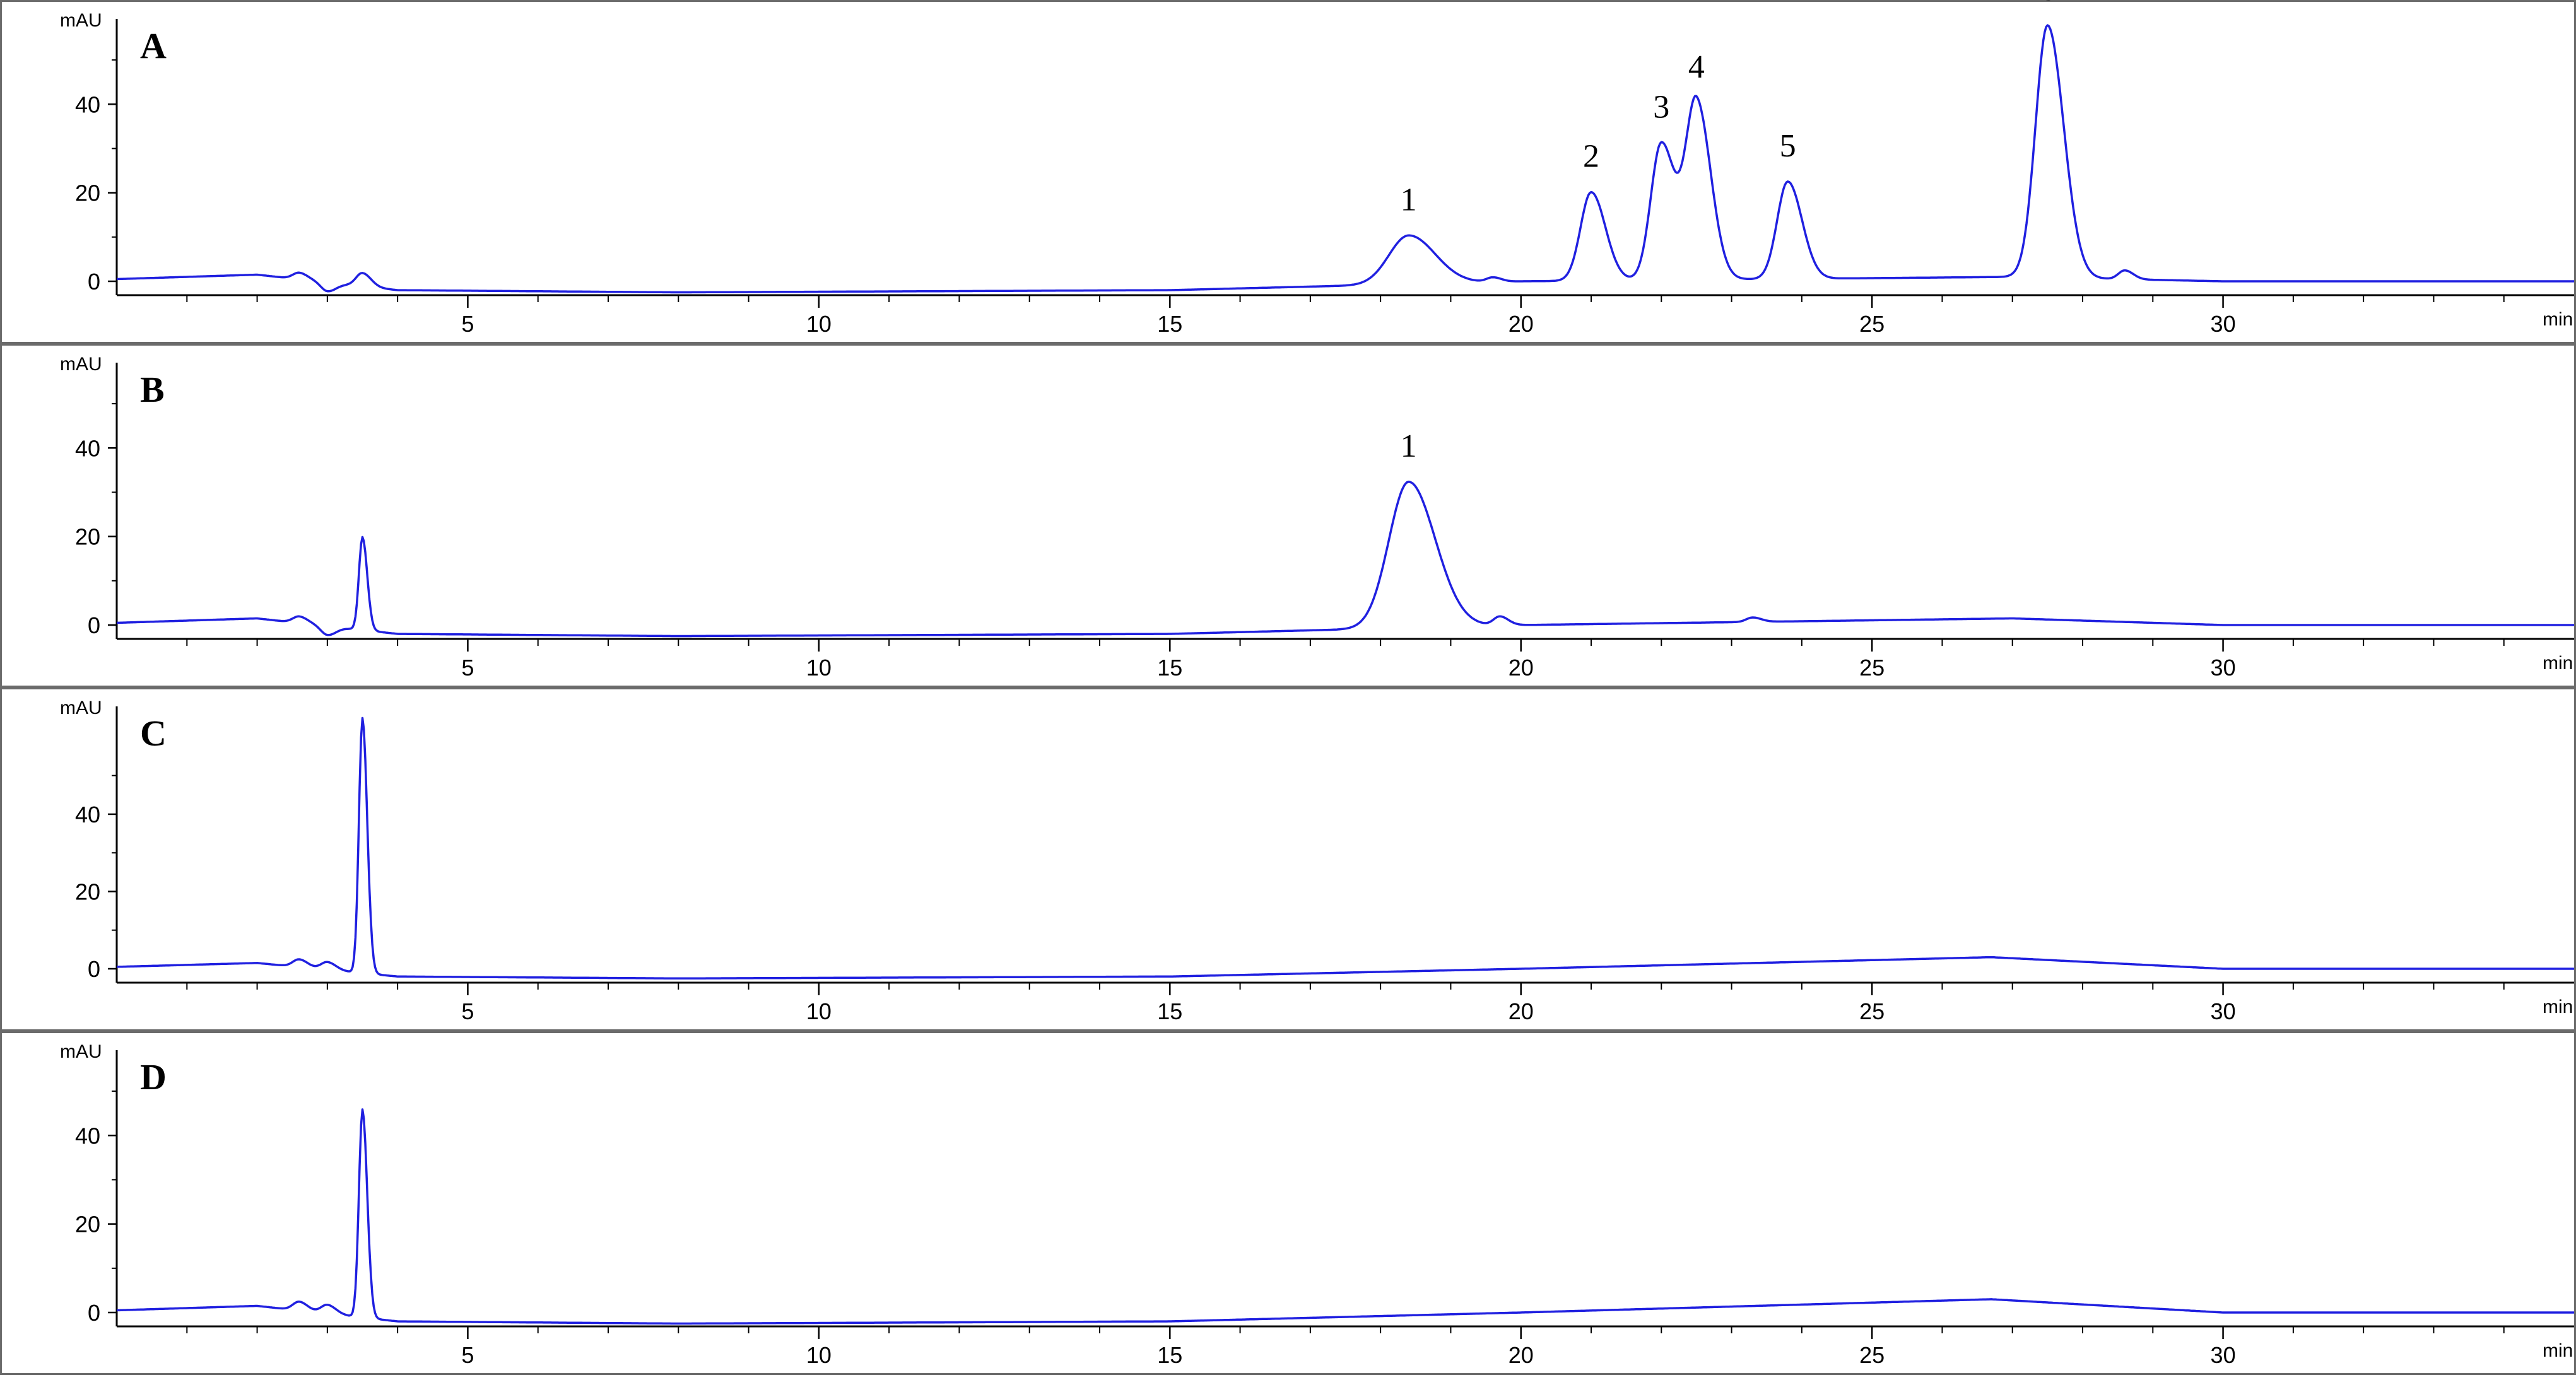 This screenshot has height=1380, width=2576. What do you see at coordinates (1661, 107) in the screenshot?
I see `peak-label-3: 3` at bounding box center [1661, 107].